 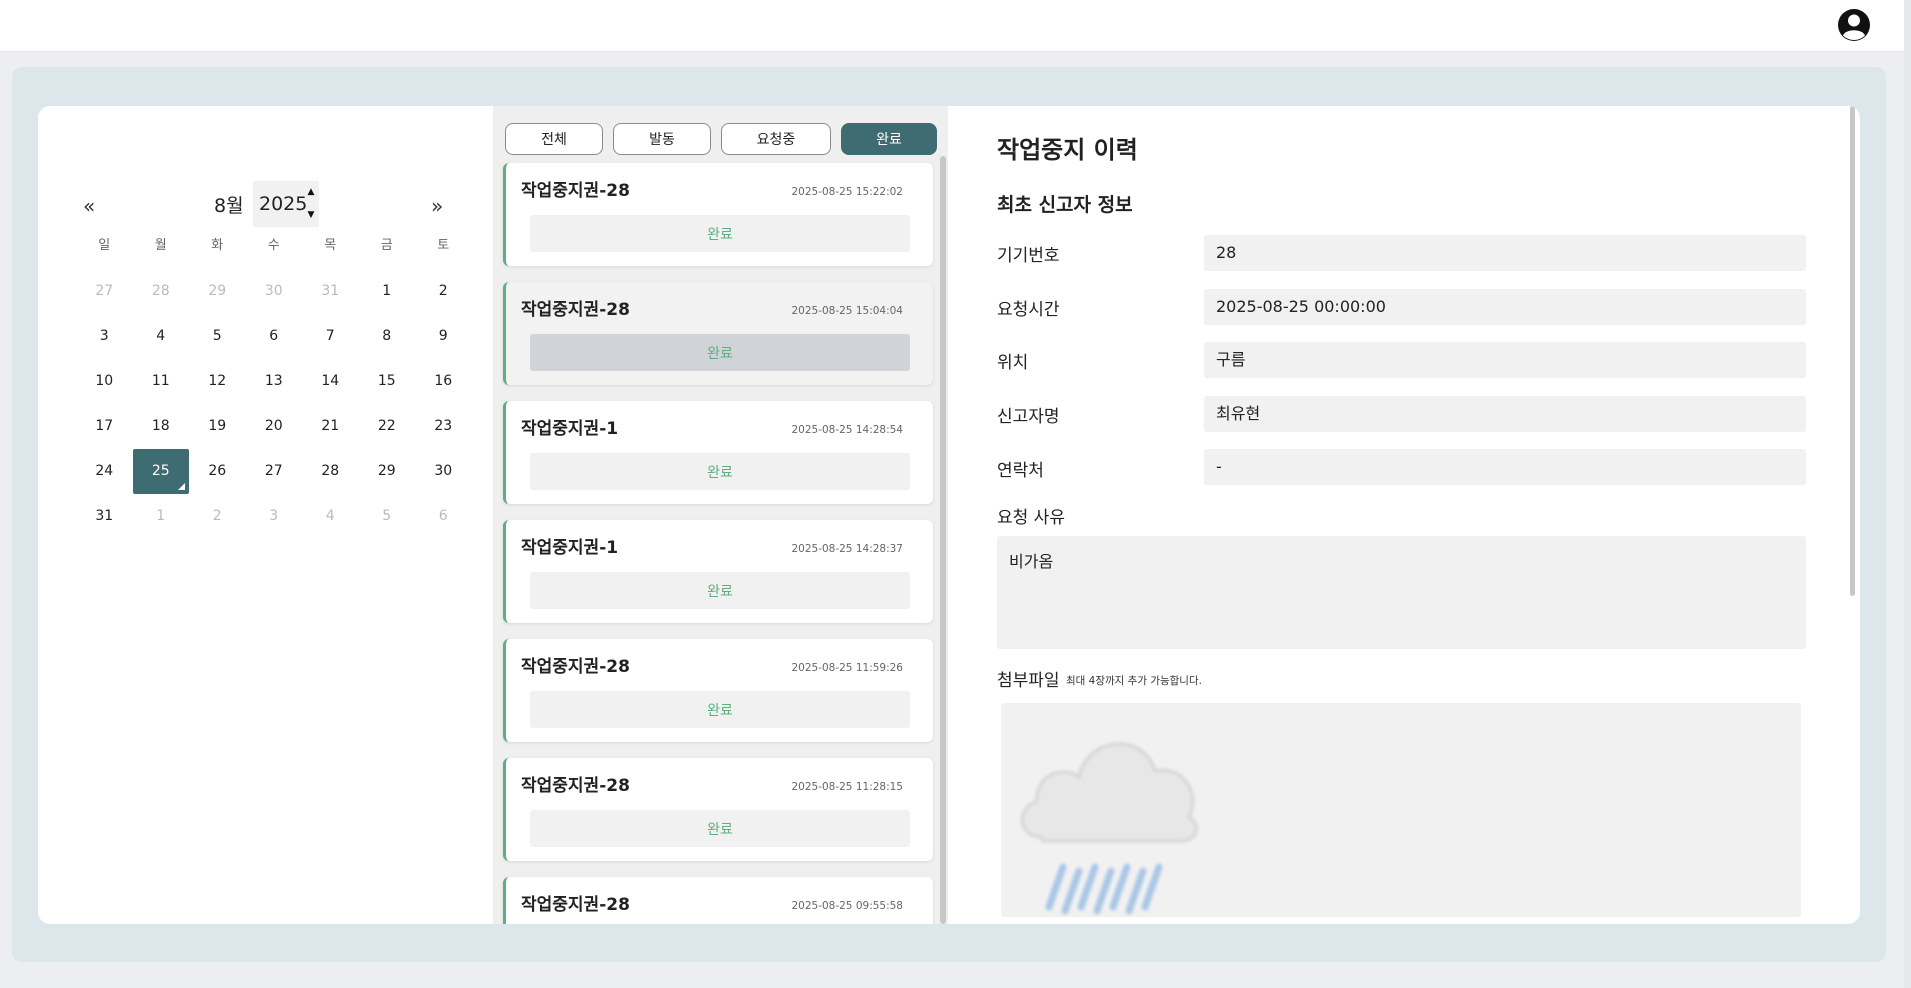 I want to click on location-field: 구름, so click(x=1505, y=360).